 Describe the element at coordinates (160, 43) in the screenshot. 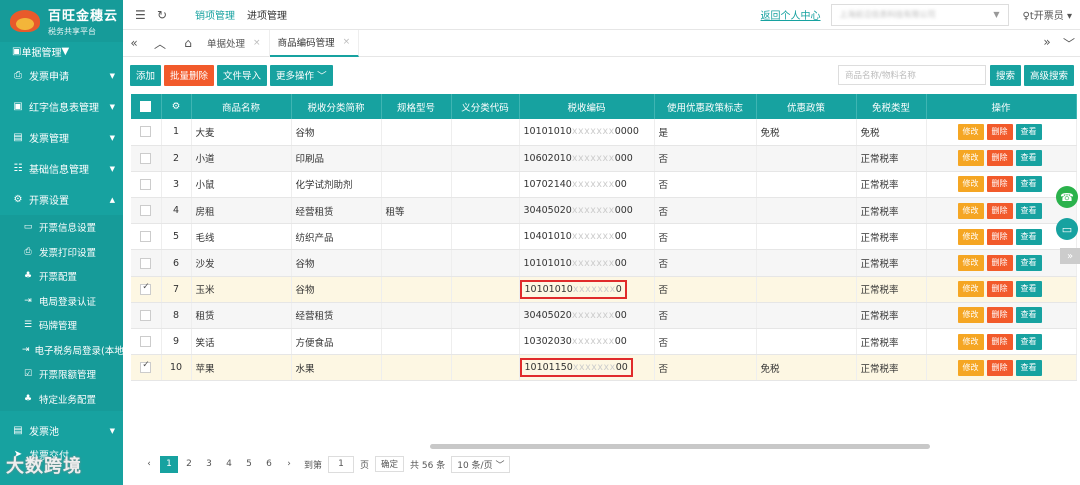

I see `chevron-up-icon: ︿` at that location.